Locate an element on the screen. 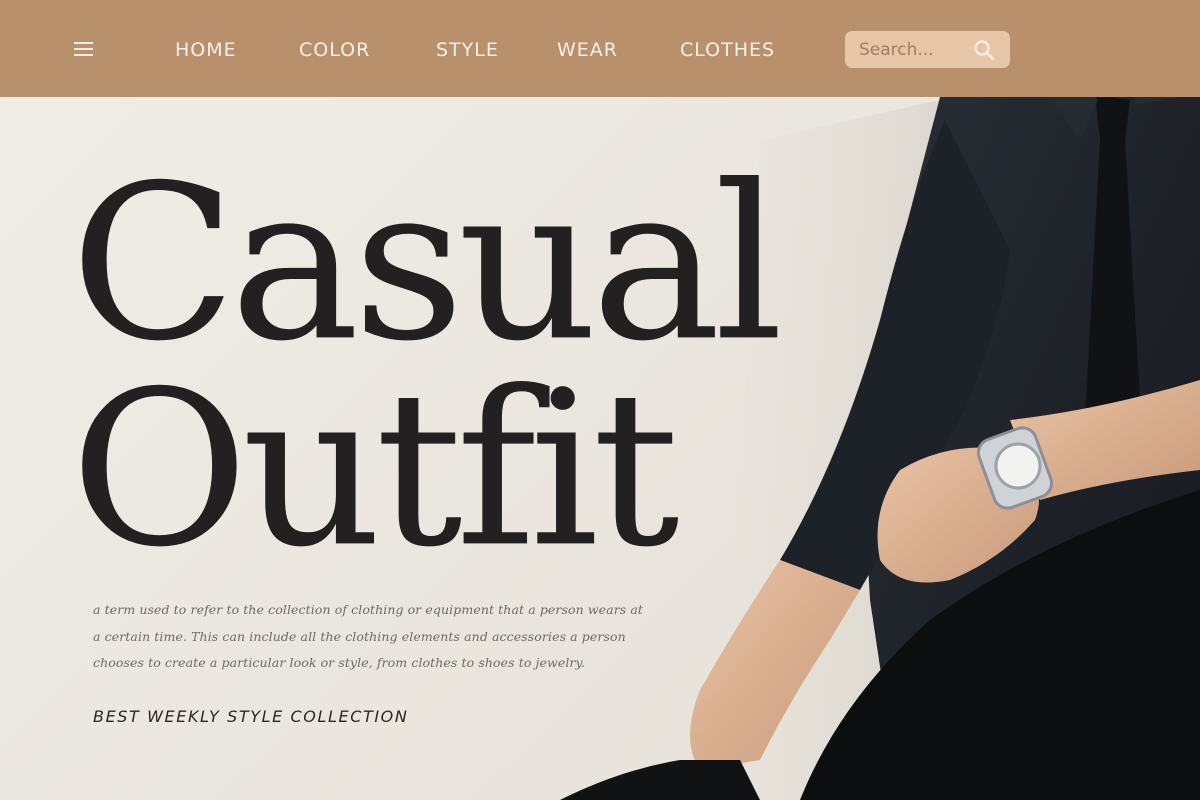 Image resolution: width=1200 pixels, height=800 pixels. top-header: HOME COLOR STYLE WEAR CLOTHES is located at coordinates (600, 48).